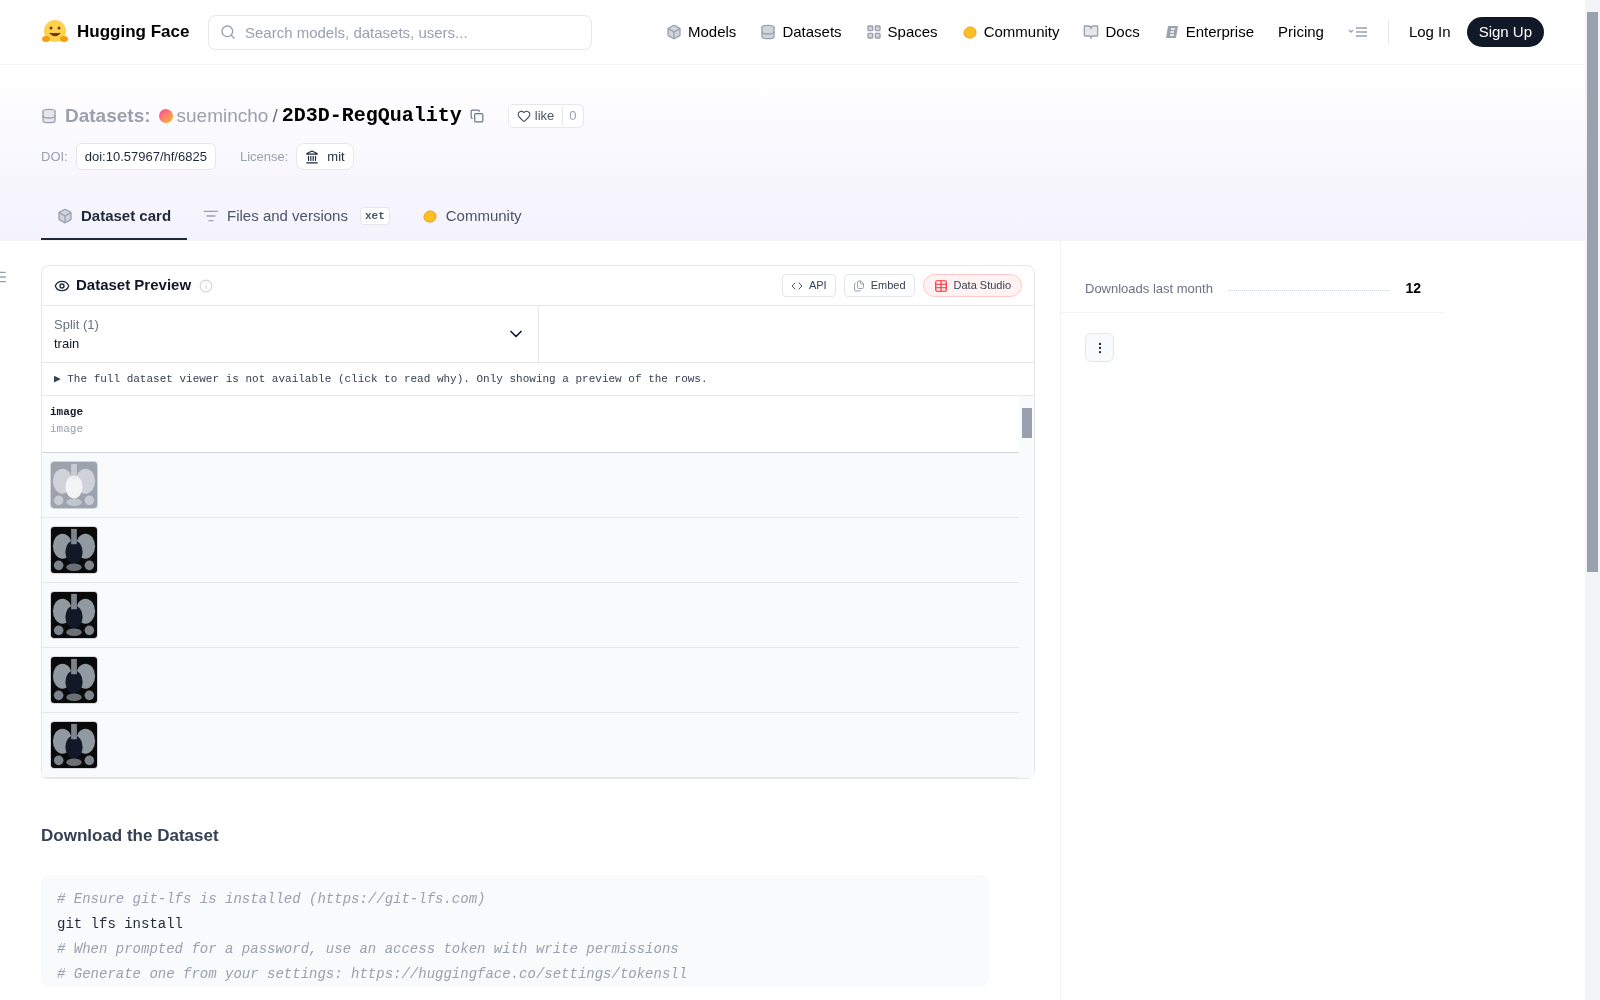 The height and width of the screenshot is (1000, 1600). Describe the element at coordinates (940, 285) in the screenshot. I see `table-icon` at that location.